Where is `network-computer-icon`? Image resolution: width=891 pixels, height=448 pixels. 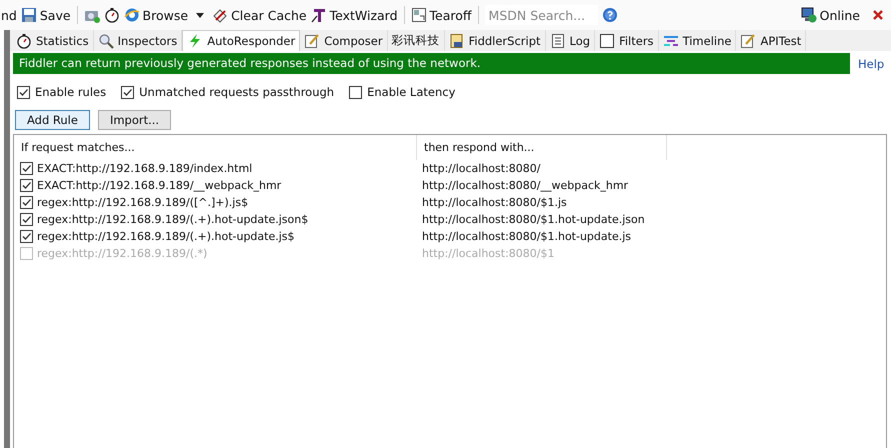 network-computer-icon is located at coordinates (808, 15).